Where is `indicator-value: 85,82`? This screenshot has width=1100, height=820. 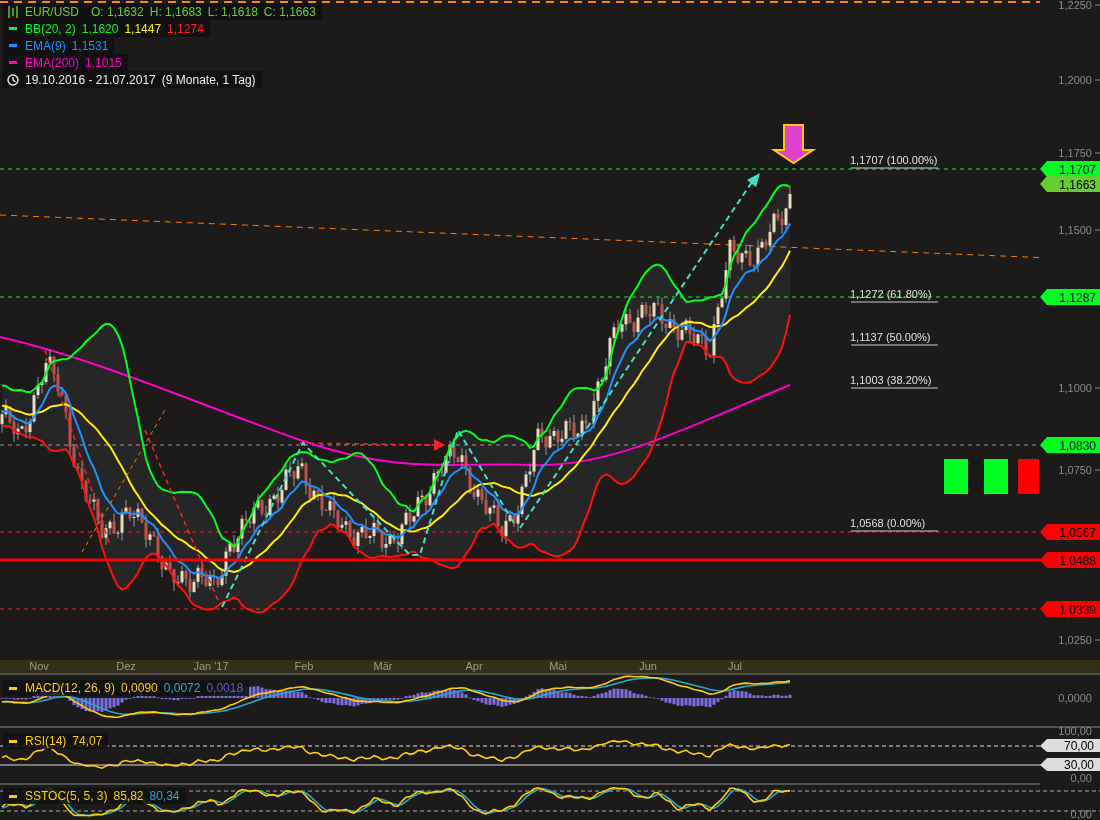
indicator-value: 85,82 is located at coordinates (128, 796).